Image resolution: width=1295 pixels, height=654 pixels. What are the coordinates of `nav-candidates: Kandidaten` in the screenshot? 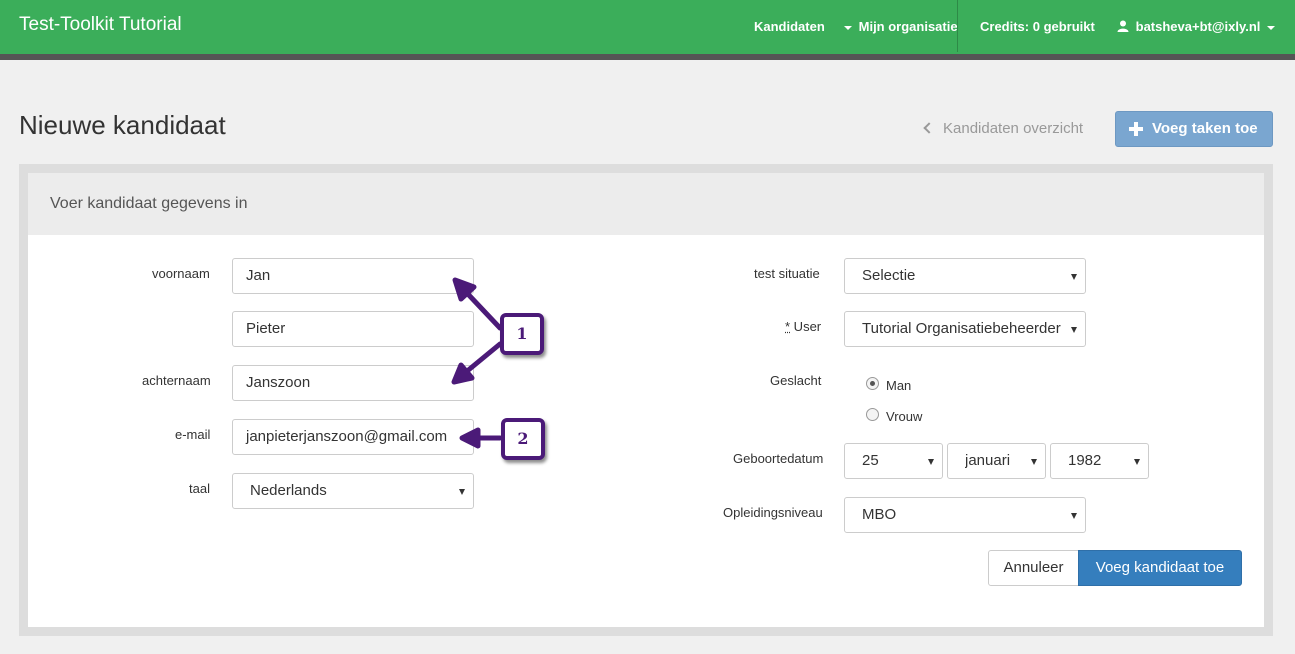 It's located at (789, 26).